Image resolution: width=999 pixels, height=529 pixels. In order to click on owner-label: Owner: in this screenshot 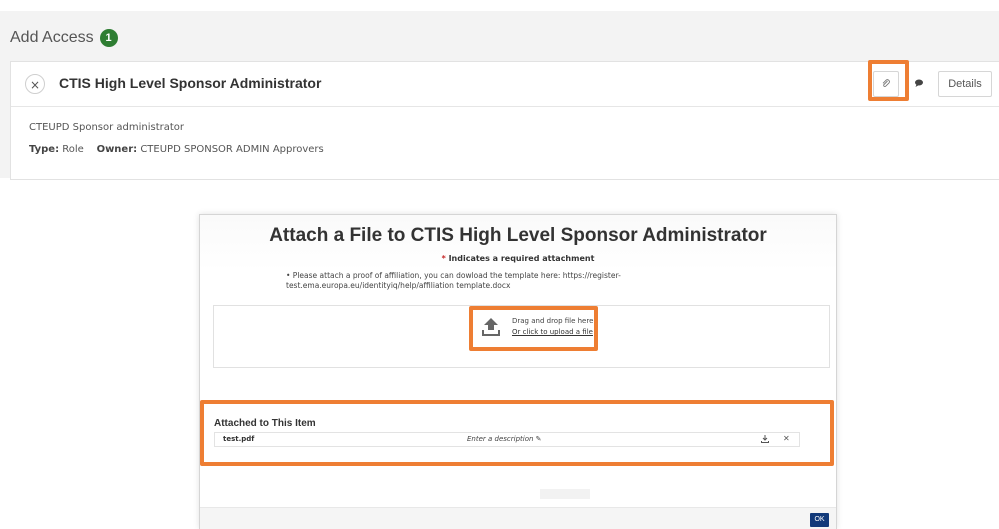, I will do `click(117, 149)`.